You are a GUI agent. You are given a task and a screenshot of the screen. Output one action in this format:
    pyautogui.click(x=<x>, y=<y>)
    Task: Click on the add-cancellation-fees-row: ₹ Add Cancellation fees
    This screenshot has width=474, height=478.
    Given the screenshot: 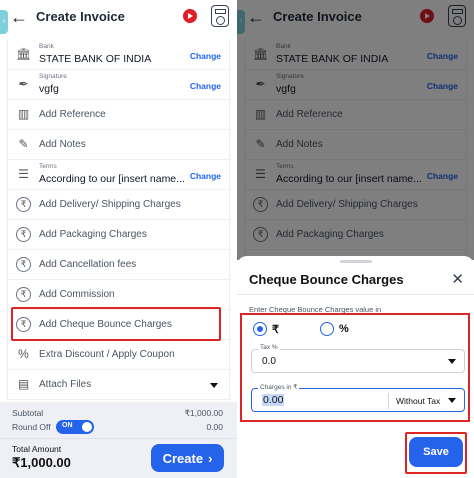 What is the action you would take?
    pyautogui.click(x=119, y=265)
    